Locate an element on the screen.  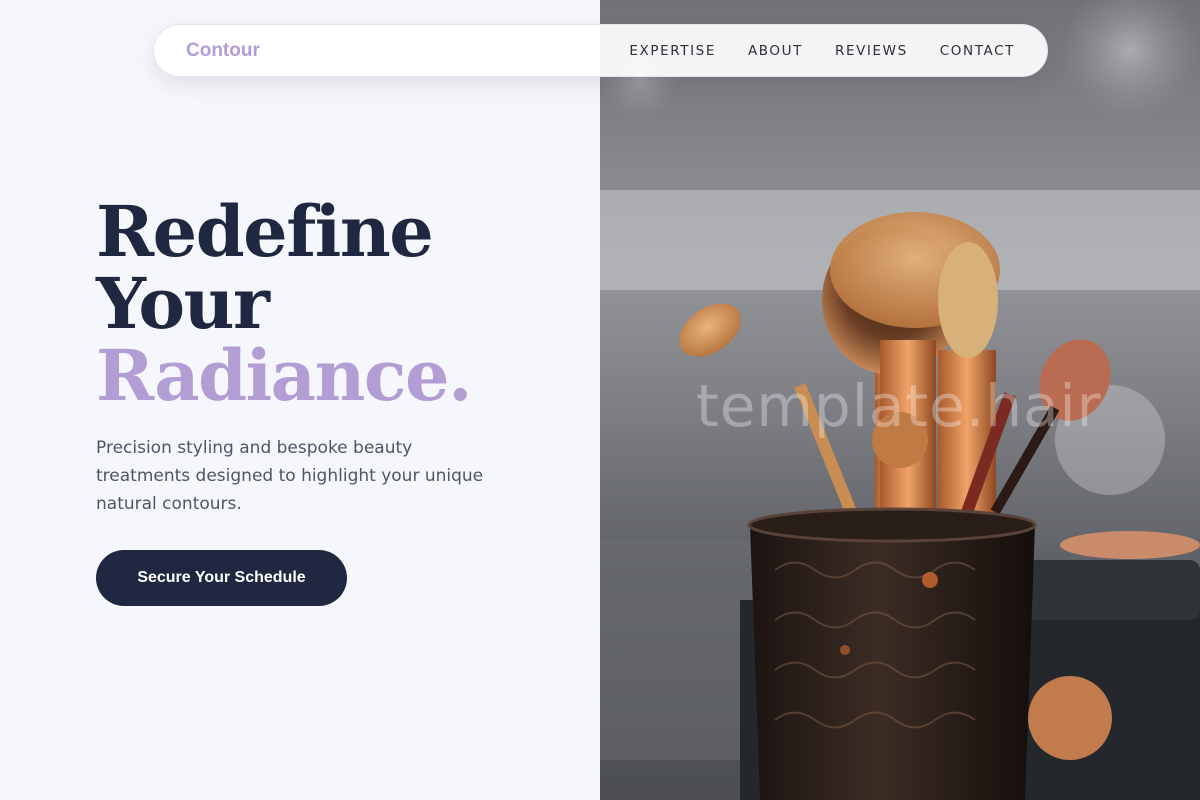
hero-headline: Redefine Your Radiance. is located at coordinates (331, 304).